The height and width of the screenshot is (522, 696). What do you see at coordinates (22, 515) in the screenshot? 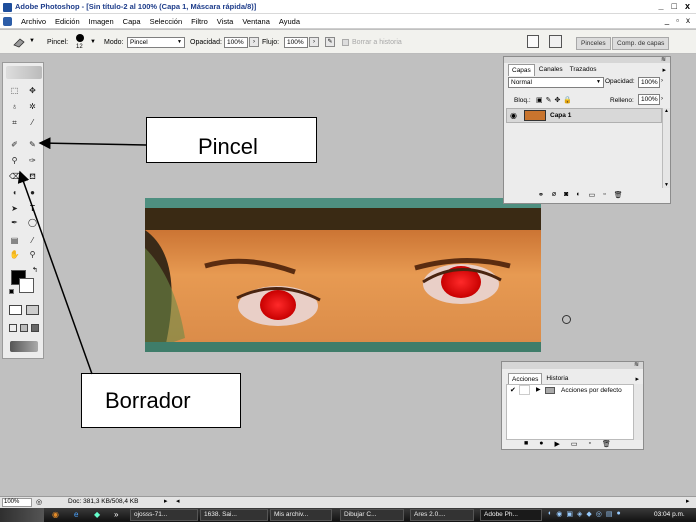
I see `start-button` at bounding box center [22, 515].